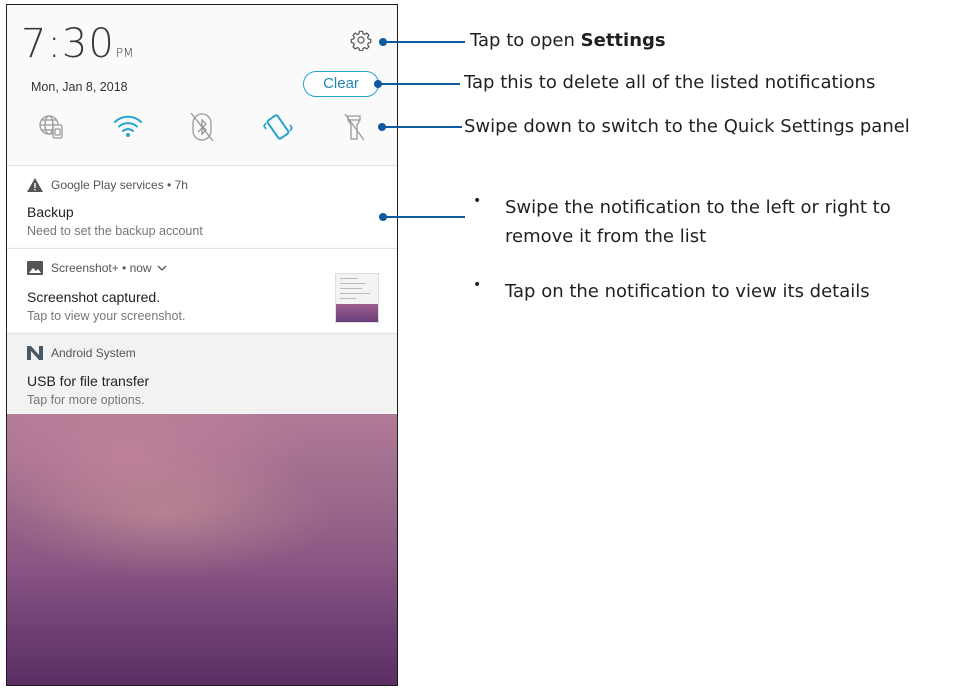  Describe the element at coordinates (52, 127) in the screenshot. I see `globe-sim-icon` at that location.